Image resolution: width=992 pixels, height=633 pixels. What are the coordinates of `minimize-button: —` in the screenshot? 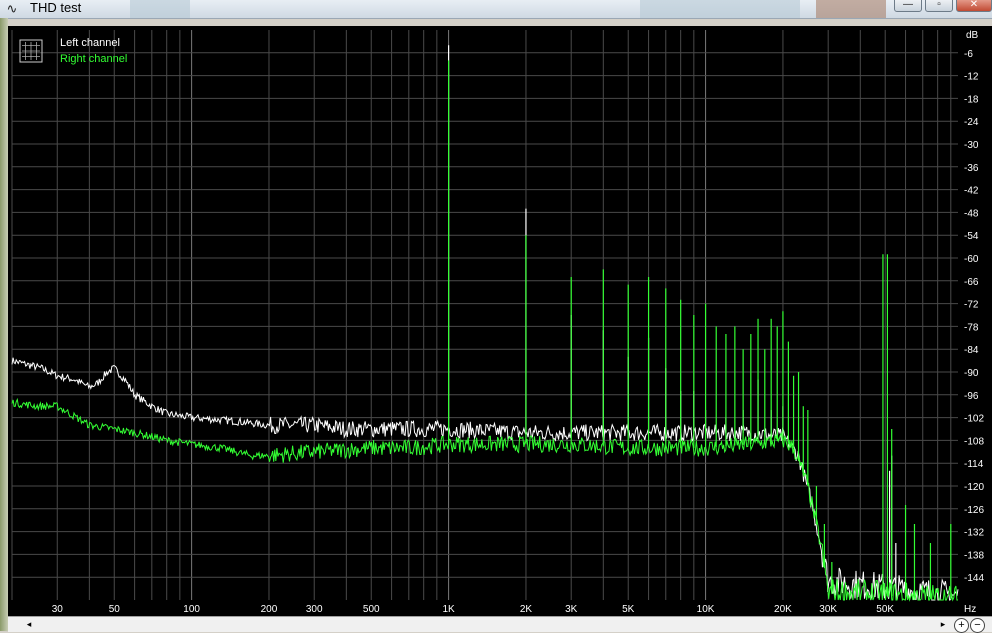 It's located at (908, 6).